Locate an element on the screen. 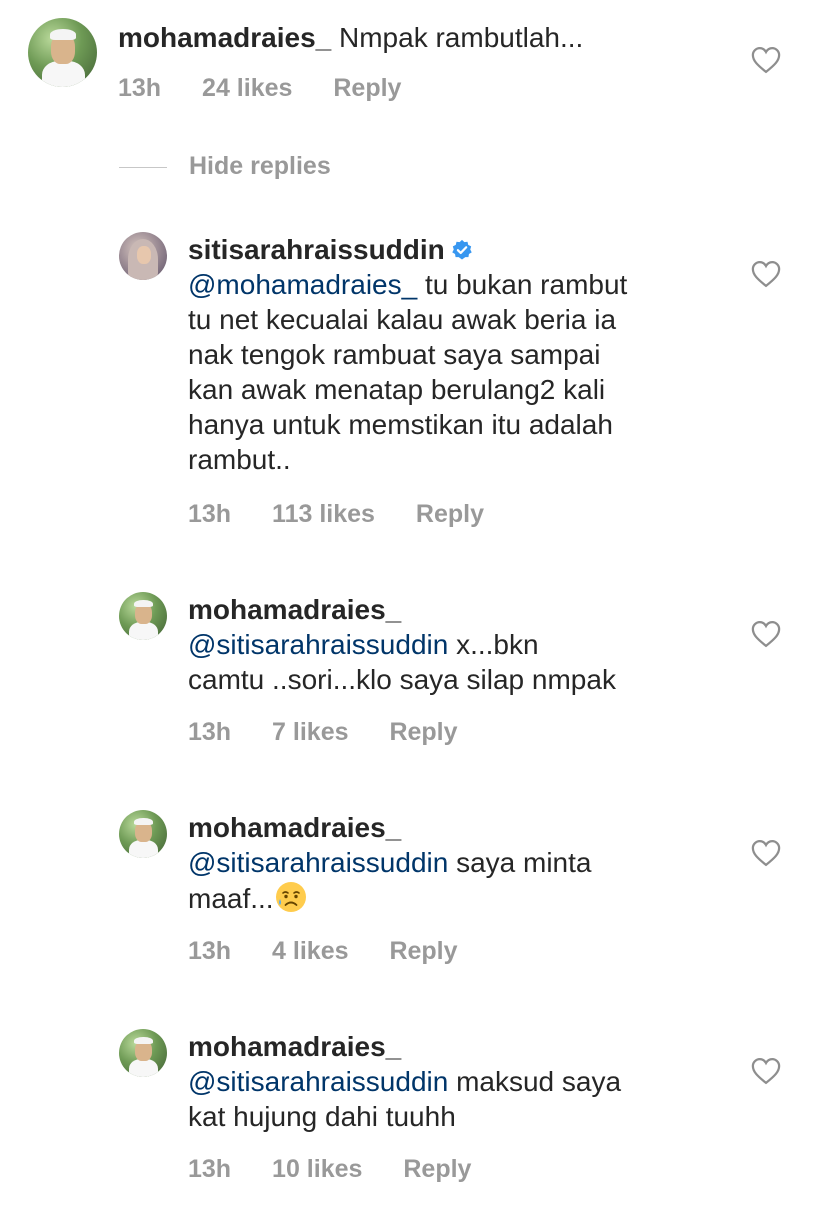  reply-meta: 13h 7 likes Reply is located at coordinates (323, 732).